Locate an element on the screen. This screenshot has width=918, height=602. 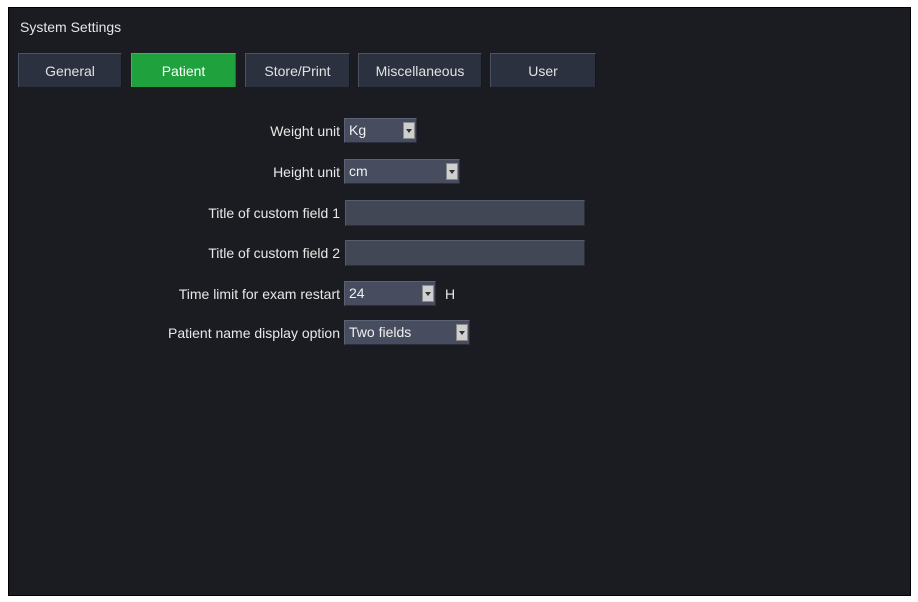
weight-unit-row: Weight unit Kg is located at coordinates (459, 131).